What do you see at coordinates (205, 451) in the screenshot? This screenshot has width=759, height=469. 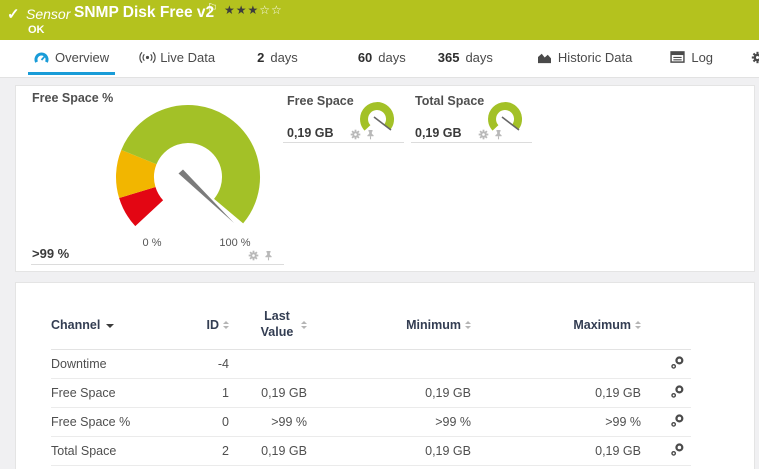 I see `cell-id: 2` at bounding box center [205, 451].